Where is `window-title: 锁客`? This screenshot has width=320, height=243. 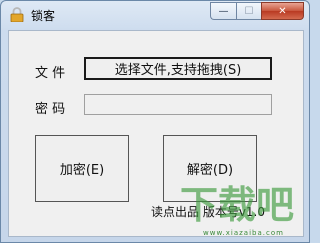
window-title: 锁客 is located at coordinates (43, 16).